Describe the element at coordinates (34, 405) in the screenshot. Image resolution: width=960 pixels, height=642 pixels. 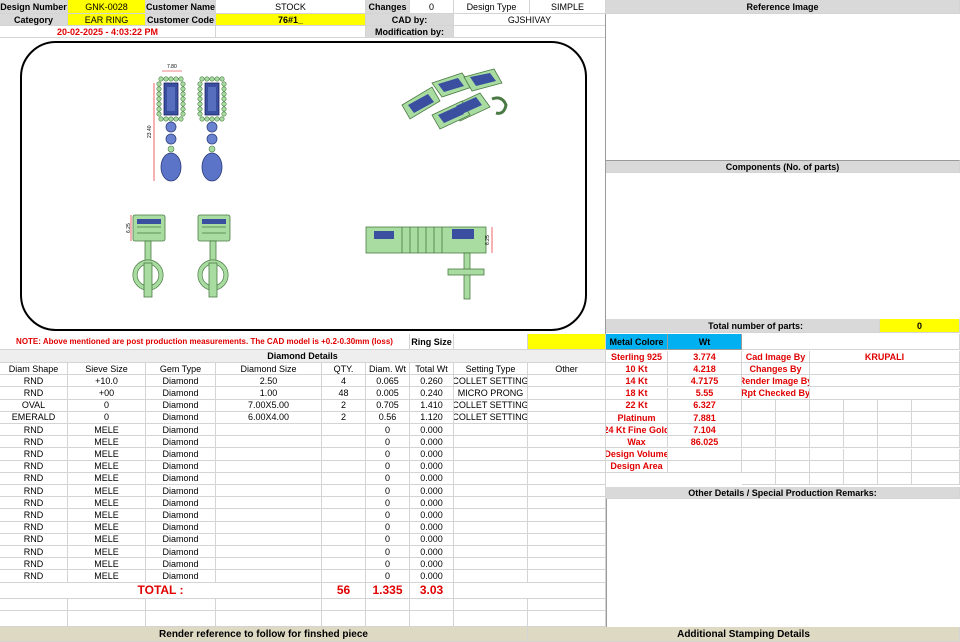
I see `diamond-cell: OVAL` at that location.